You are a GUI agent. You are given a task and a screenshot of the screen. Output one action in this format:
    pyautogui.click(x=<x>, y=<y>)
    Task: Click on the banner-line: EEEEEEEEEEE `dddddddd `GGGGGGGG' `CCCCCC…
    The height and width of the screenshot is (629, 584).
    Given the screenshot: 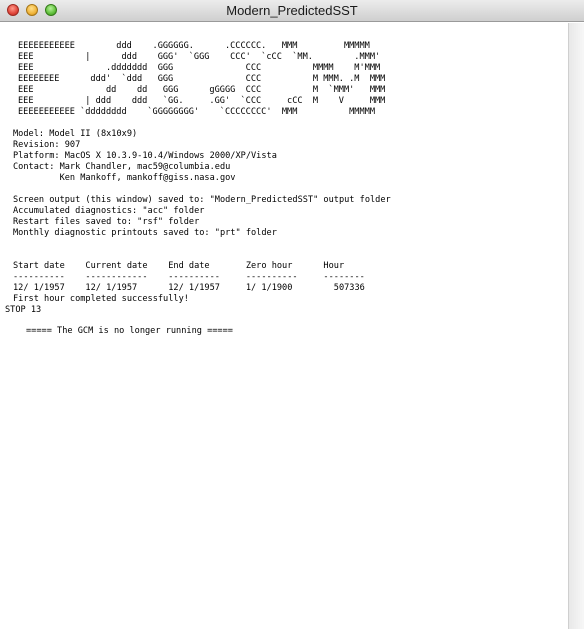 What is the action you would take?
    pyautogui.click(x=196, y=112)
    